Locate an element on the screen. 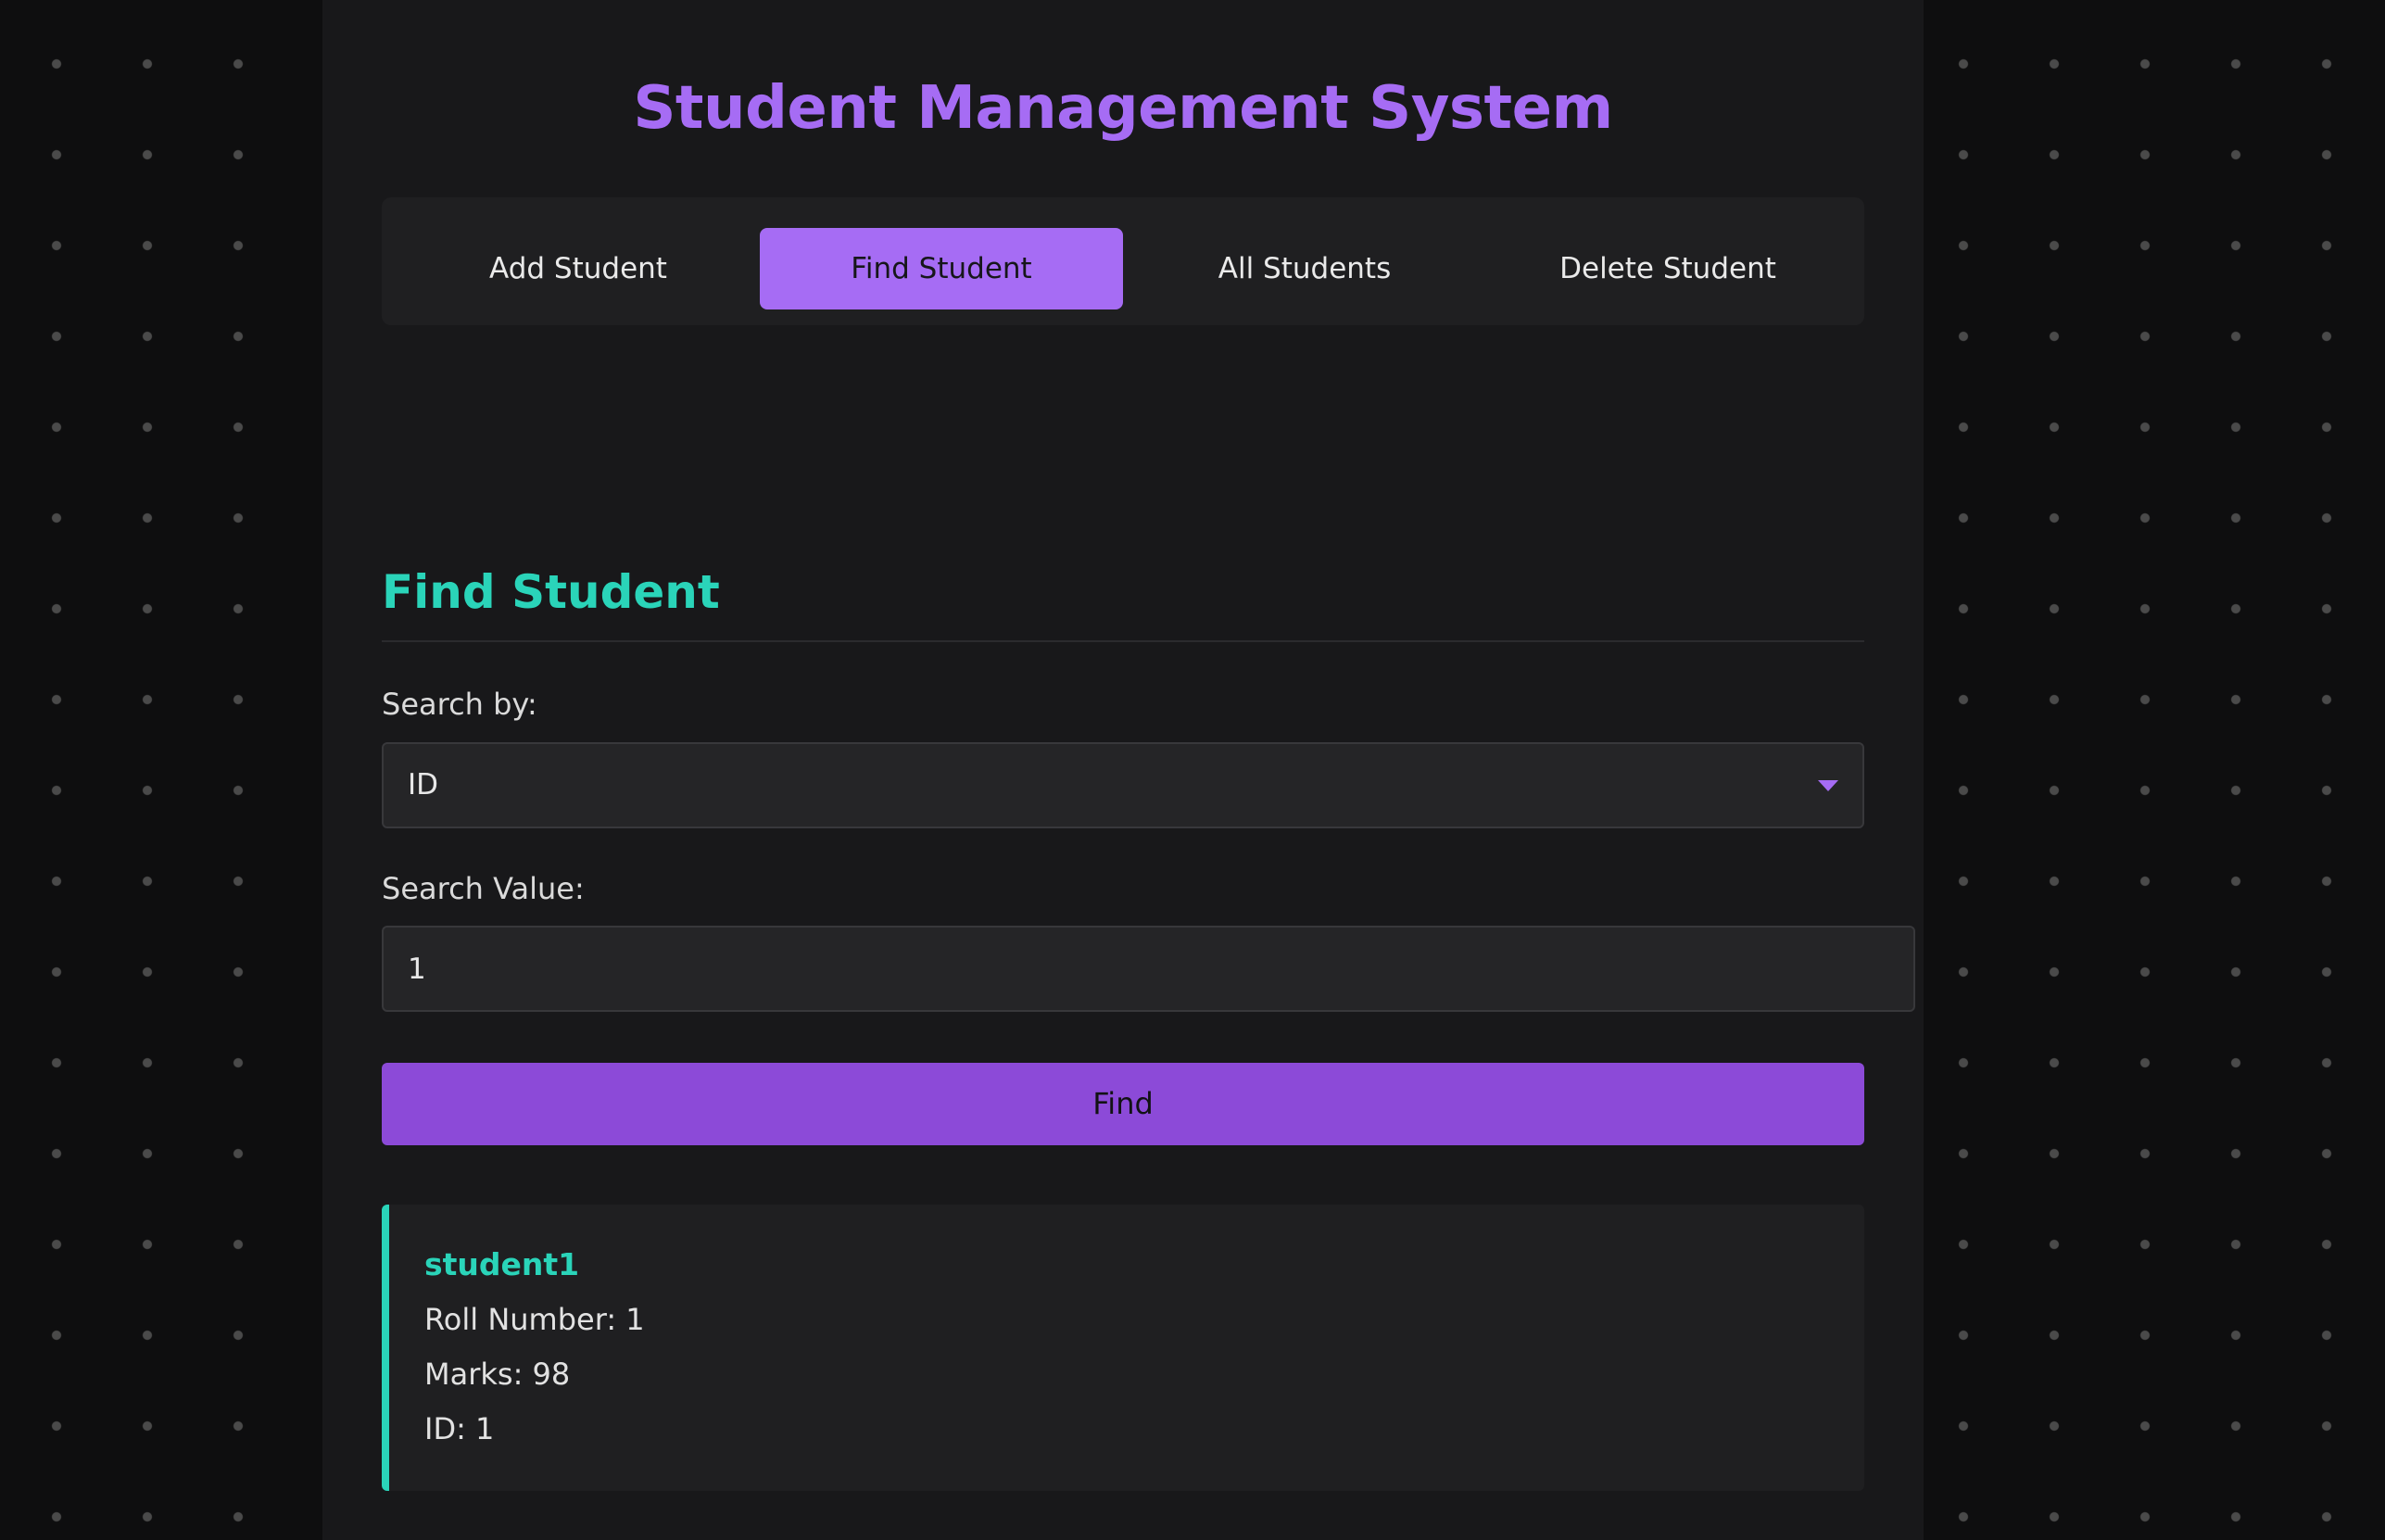  id-value: 1 is located at coordinates (485, 1428).